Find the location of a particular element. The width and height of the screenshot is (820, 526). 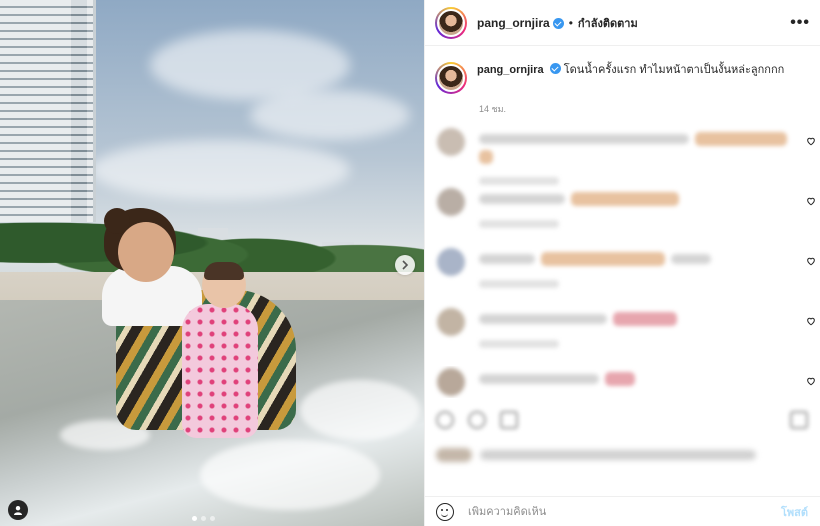

add-comment-bar: โพสต์ is located at coordinates (622, 511).